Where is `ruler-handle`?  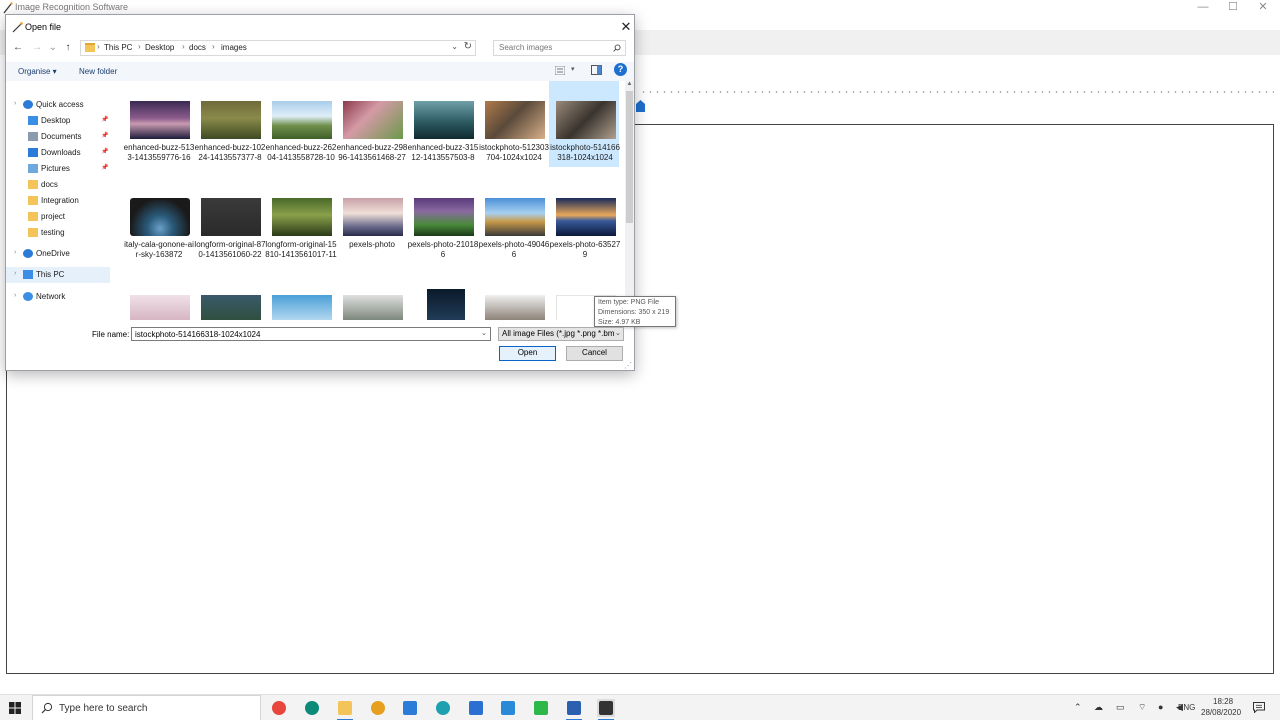
ruler-handle is located at coordinates (640, 106).